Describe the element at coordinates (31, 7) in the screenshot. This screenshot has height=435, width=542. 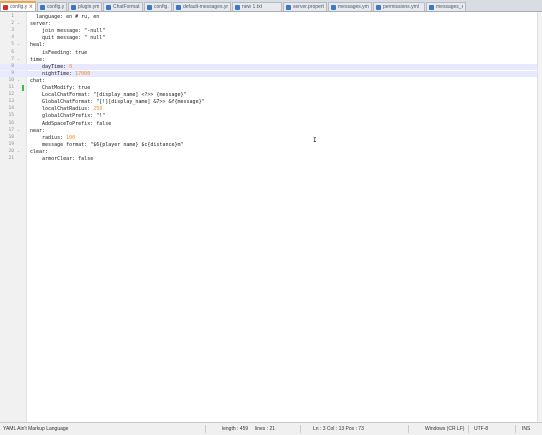
I see `close-icon: ×` at that location.